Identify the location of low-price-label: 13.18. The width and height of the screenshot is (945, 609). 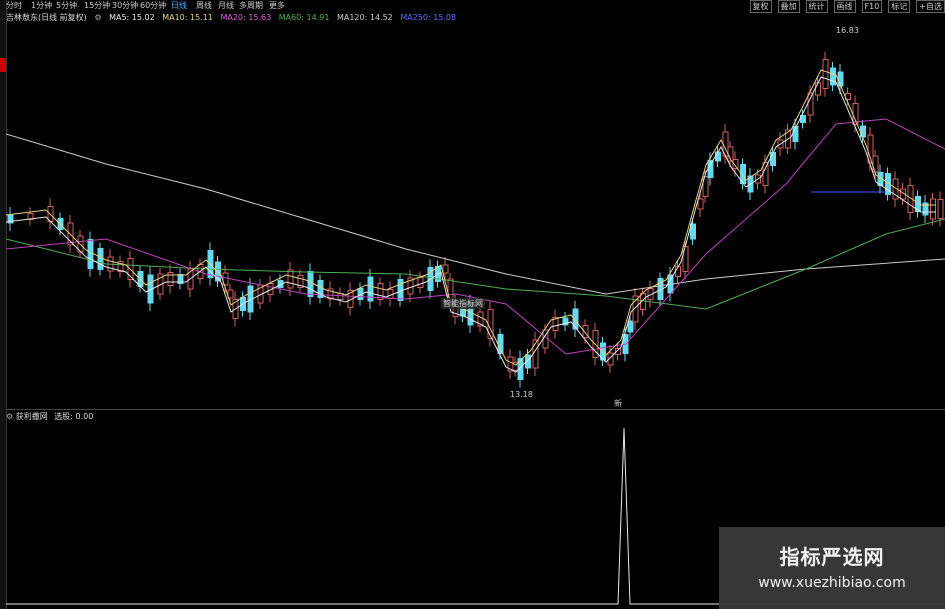
(521, 394).